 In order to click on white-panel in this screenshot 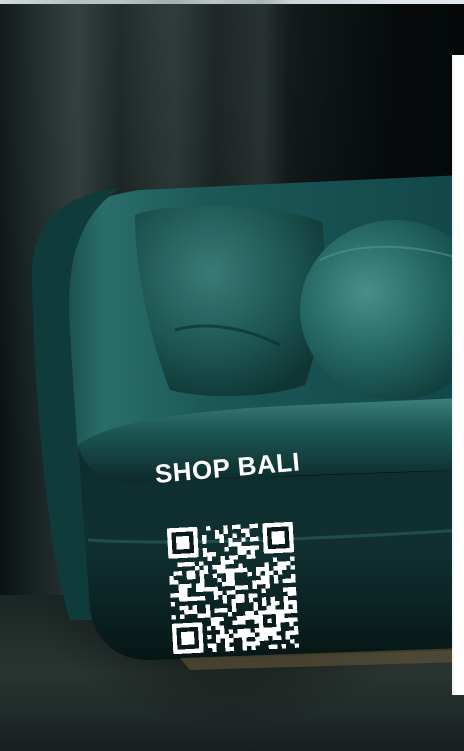, I will do `click(459, 375)`.